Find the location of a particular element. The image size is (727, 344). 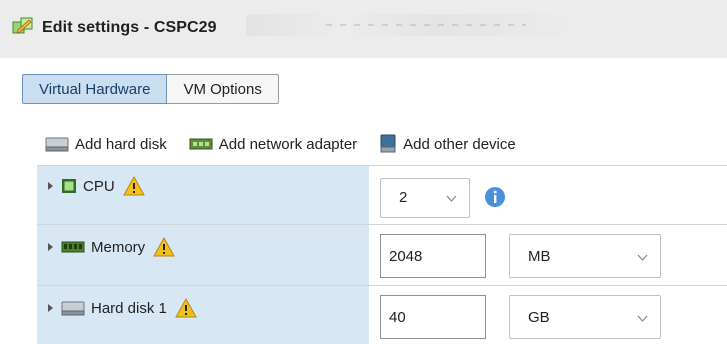

memory-row-toggle: Memory is located at coordinates (112, 247).